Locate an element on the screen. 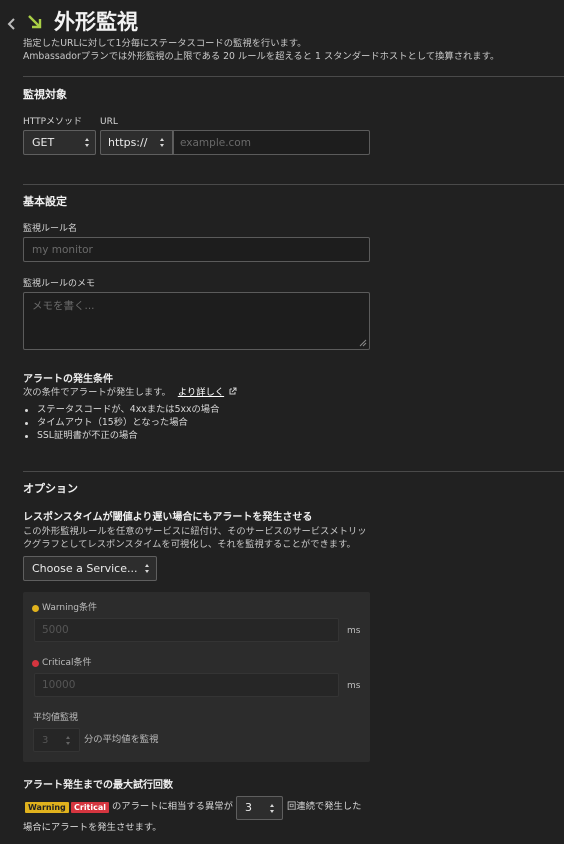 Image resolution: width=564 pixels, height=844 pixels. page-title: 外形監視 is located at coordinates (96, 22).